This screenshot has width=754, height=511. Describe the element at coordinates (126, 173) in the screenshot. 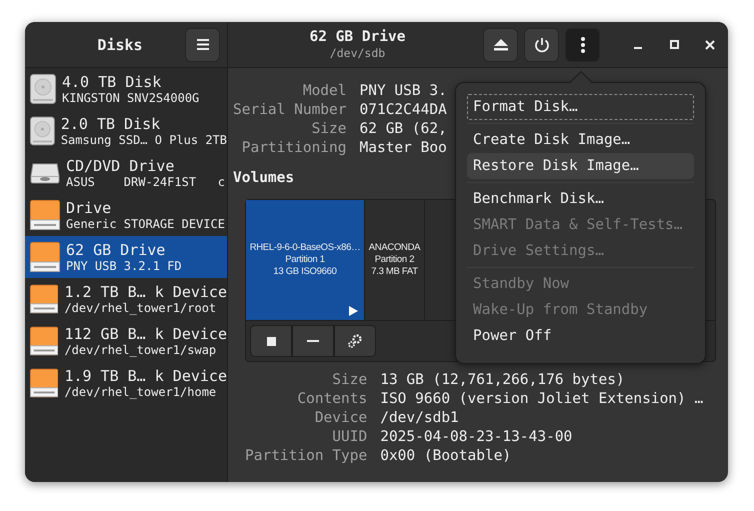

I see `disk-list-item: CD/DVD Drive ASUS DRW-24F1ST c` at that location.